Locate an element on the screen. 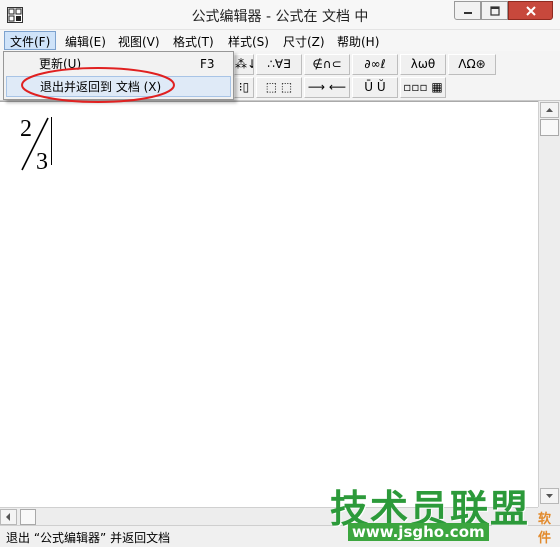 This screenshot has height=547, width=560. close-button is located at coordinates (530, 10).